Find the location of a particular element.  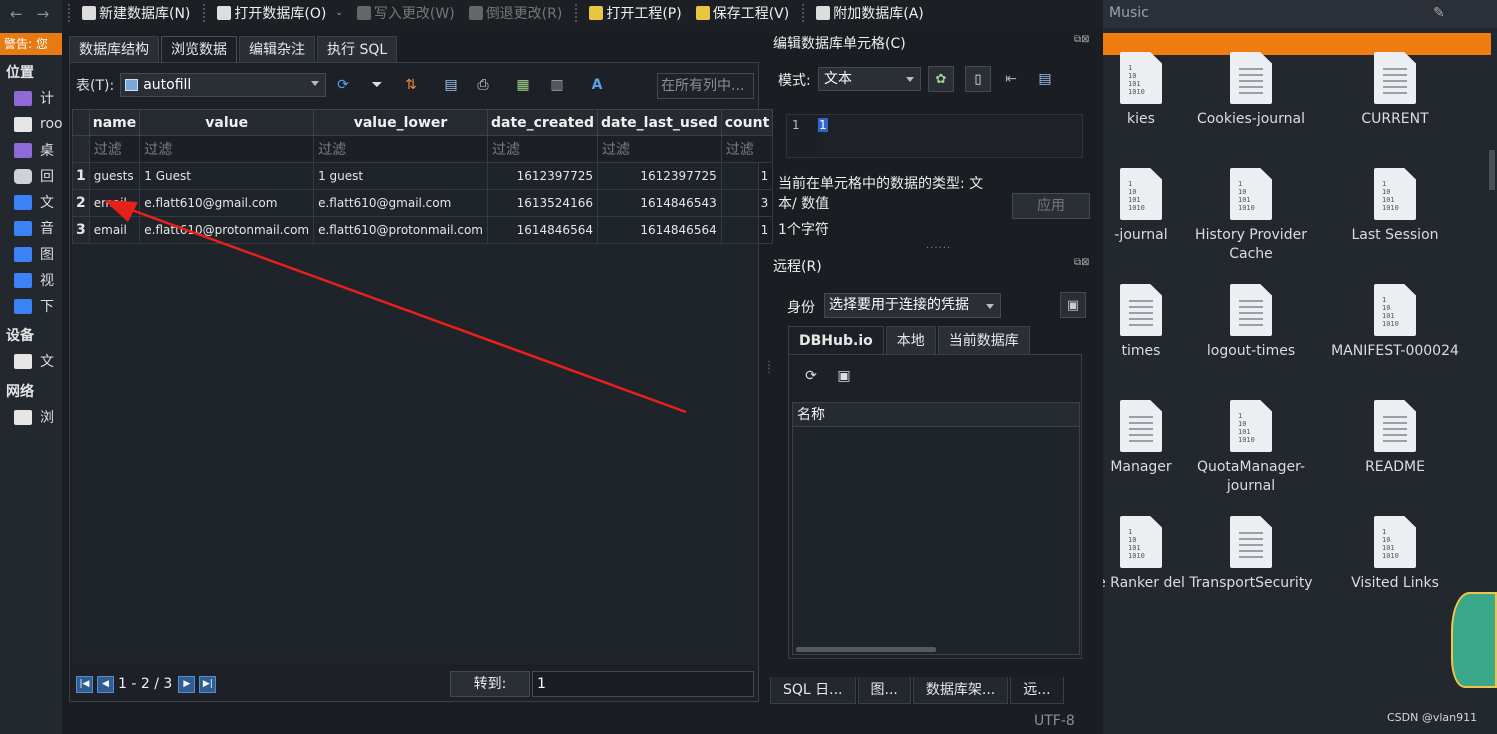

horizontal-scrollbar is located at coordinates (866, 649).